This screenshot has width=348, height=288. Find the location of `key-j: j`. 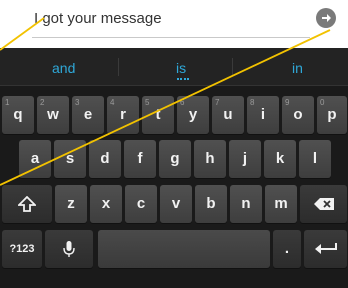

key-j: j is located at coordinates (245, 159).